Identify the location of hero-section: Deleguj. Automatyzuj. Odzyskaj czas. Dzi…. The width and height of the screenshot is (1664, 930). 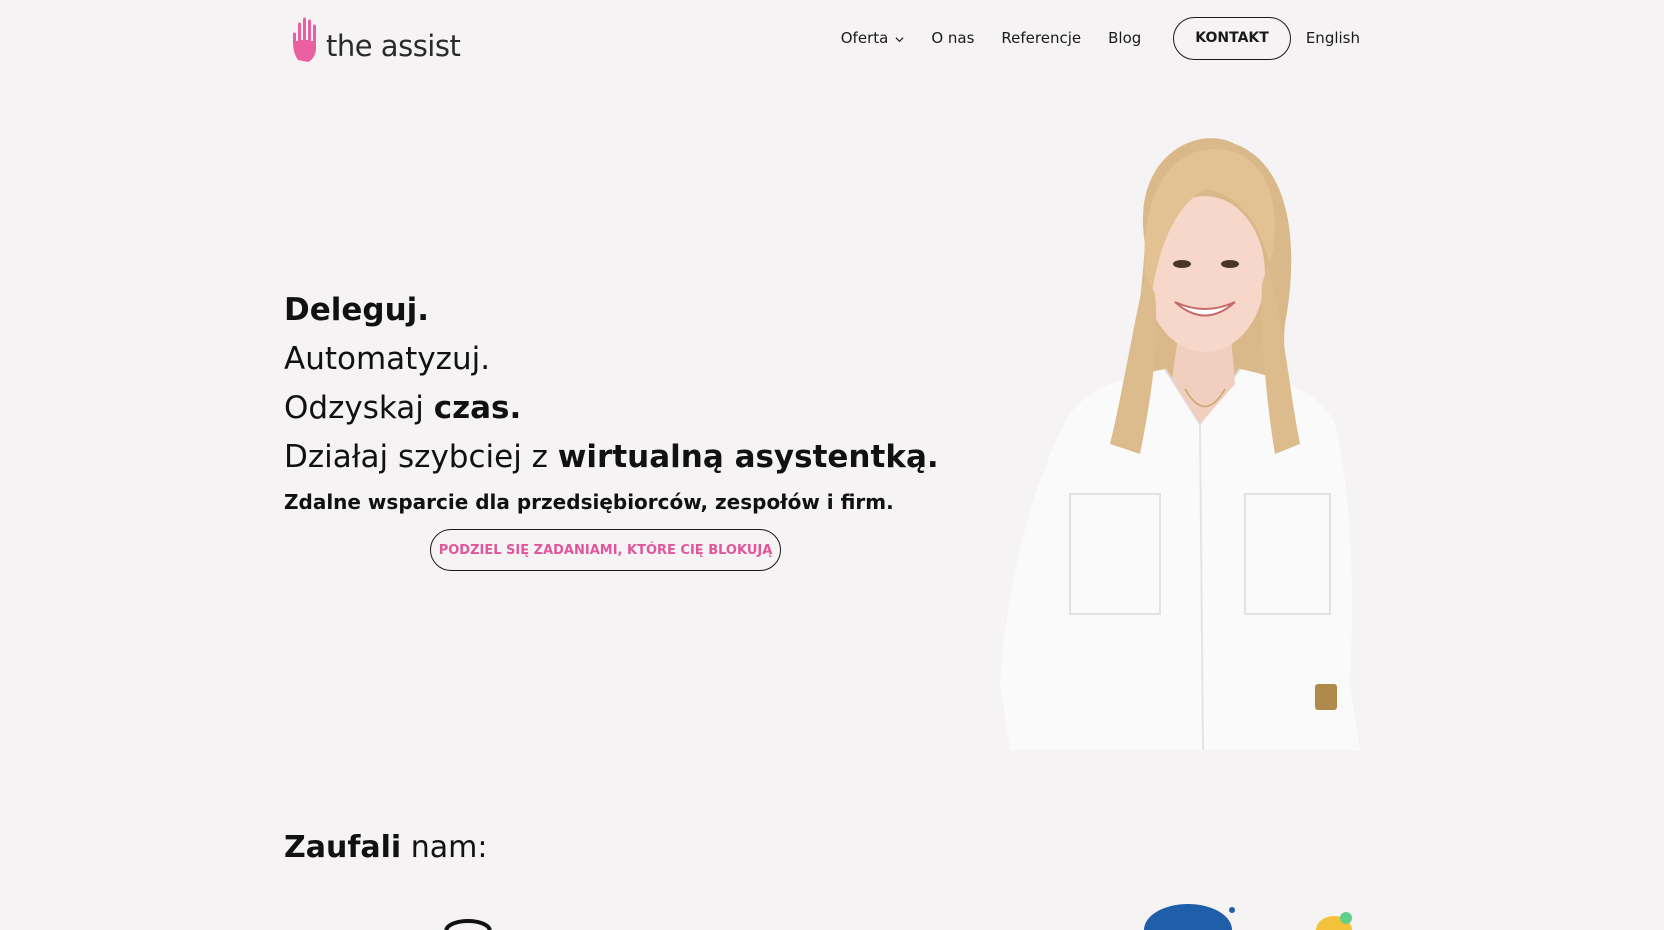
(624, 400).